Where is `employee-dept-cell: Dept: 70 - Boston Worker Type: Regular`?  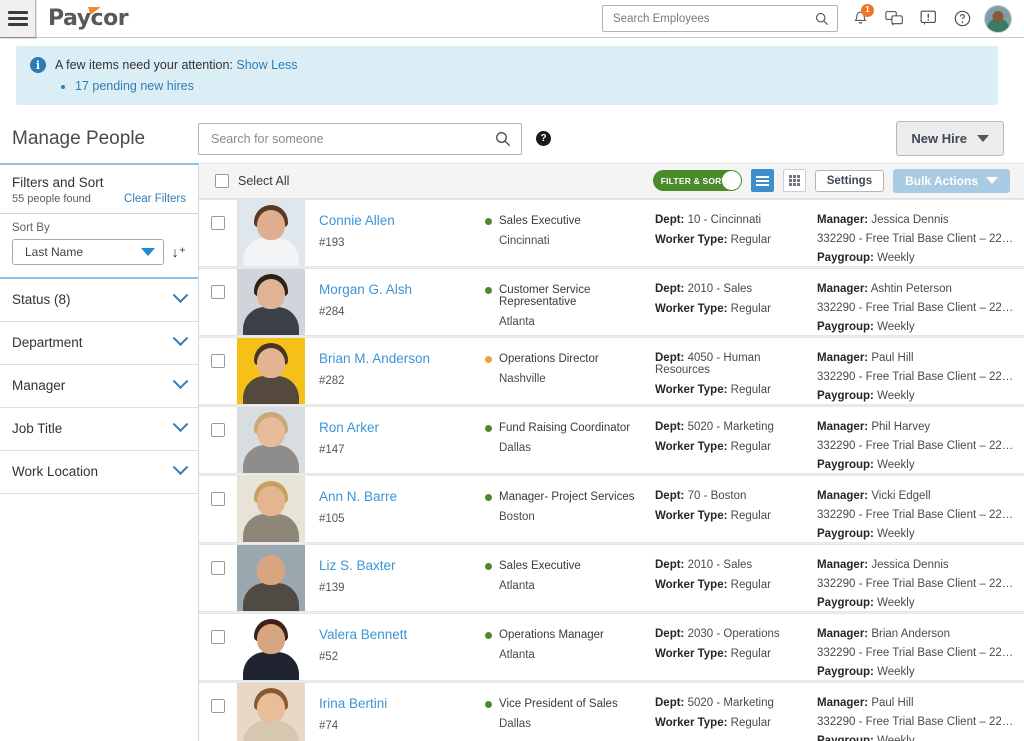 employee-dept-cell: Dept: 70 - Boston Worker Type: Regular is located at coordinates (736, 509).